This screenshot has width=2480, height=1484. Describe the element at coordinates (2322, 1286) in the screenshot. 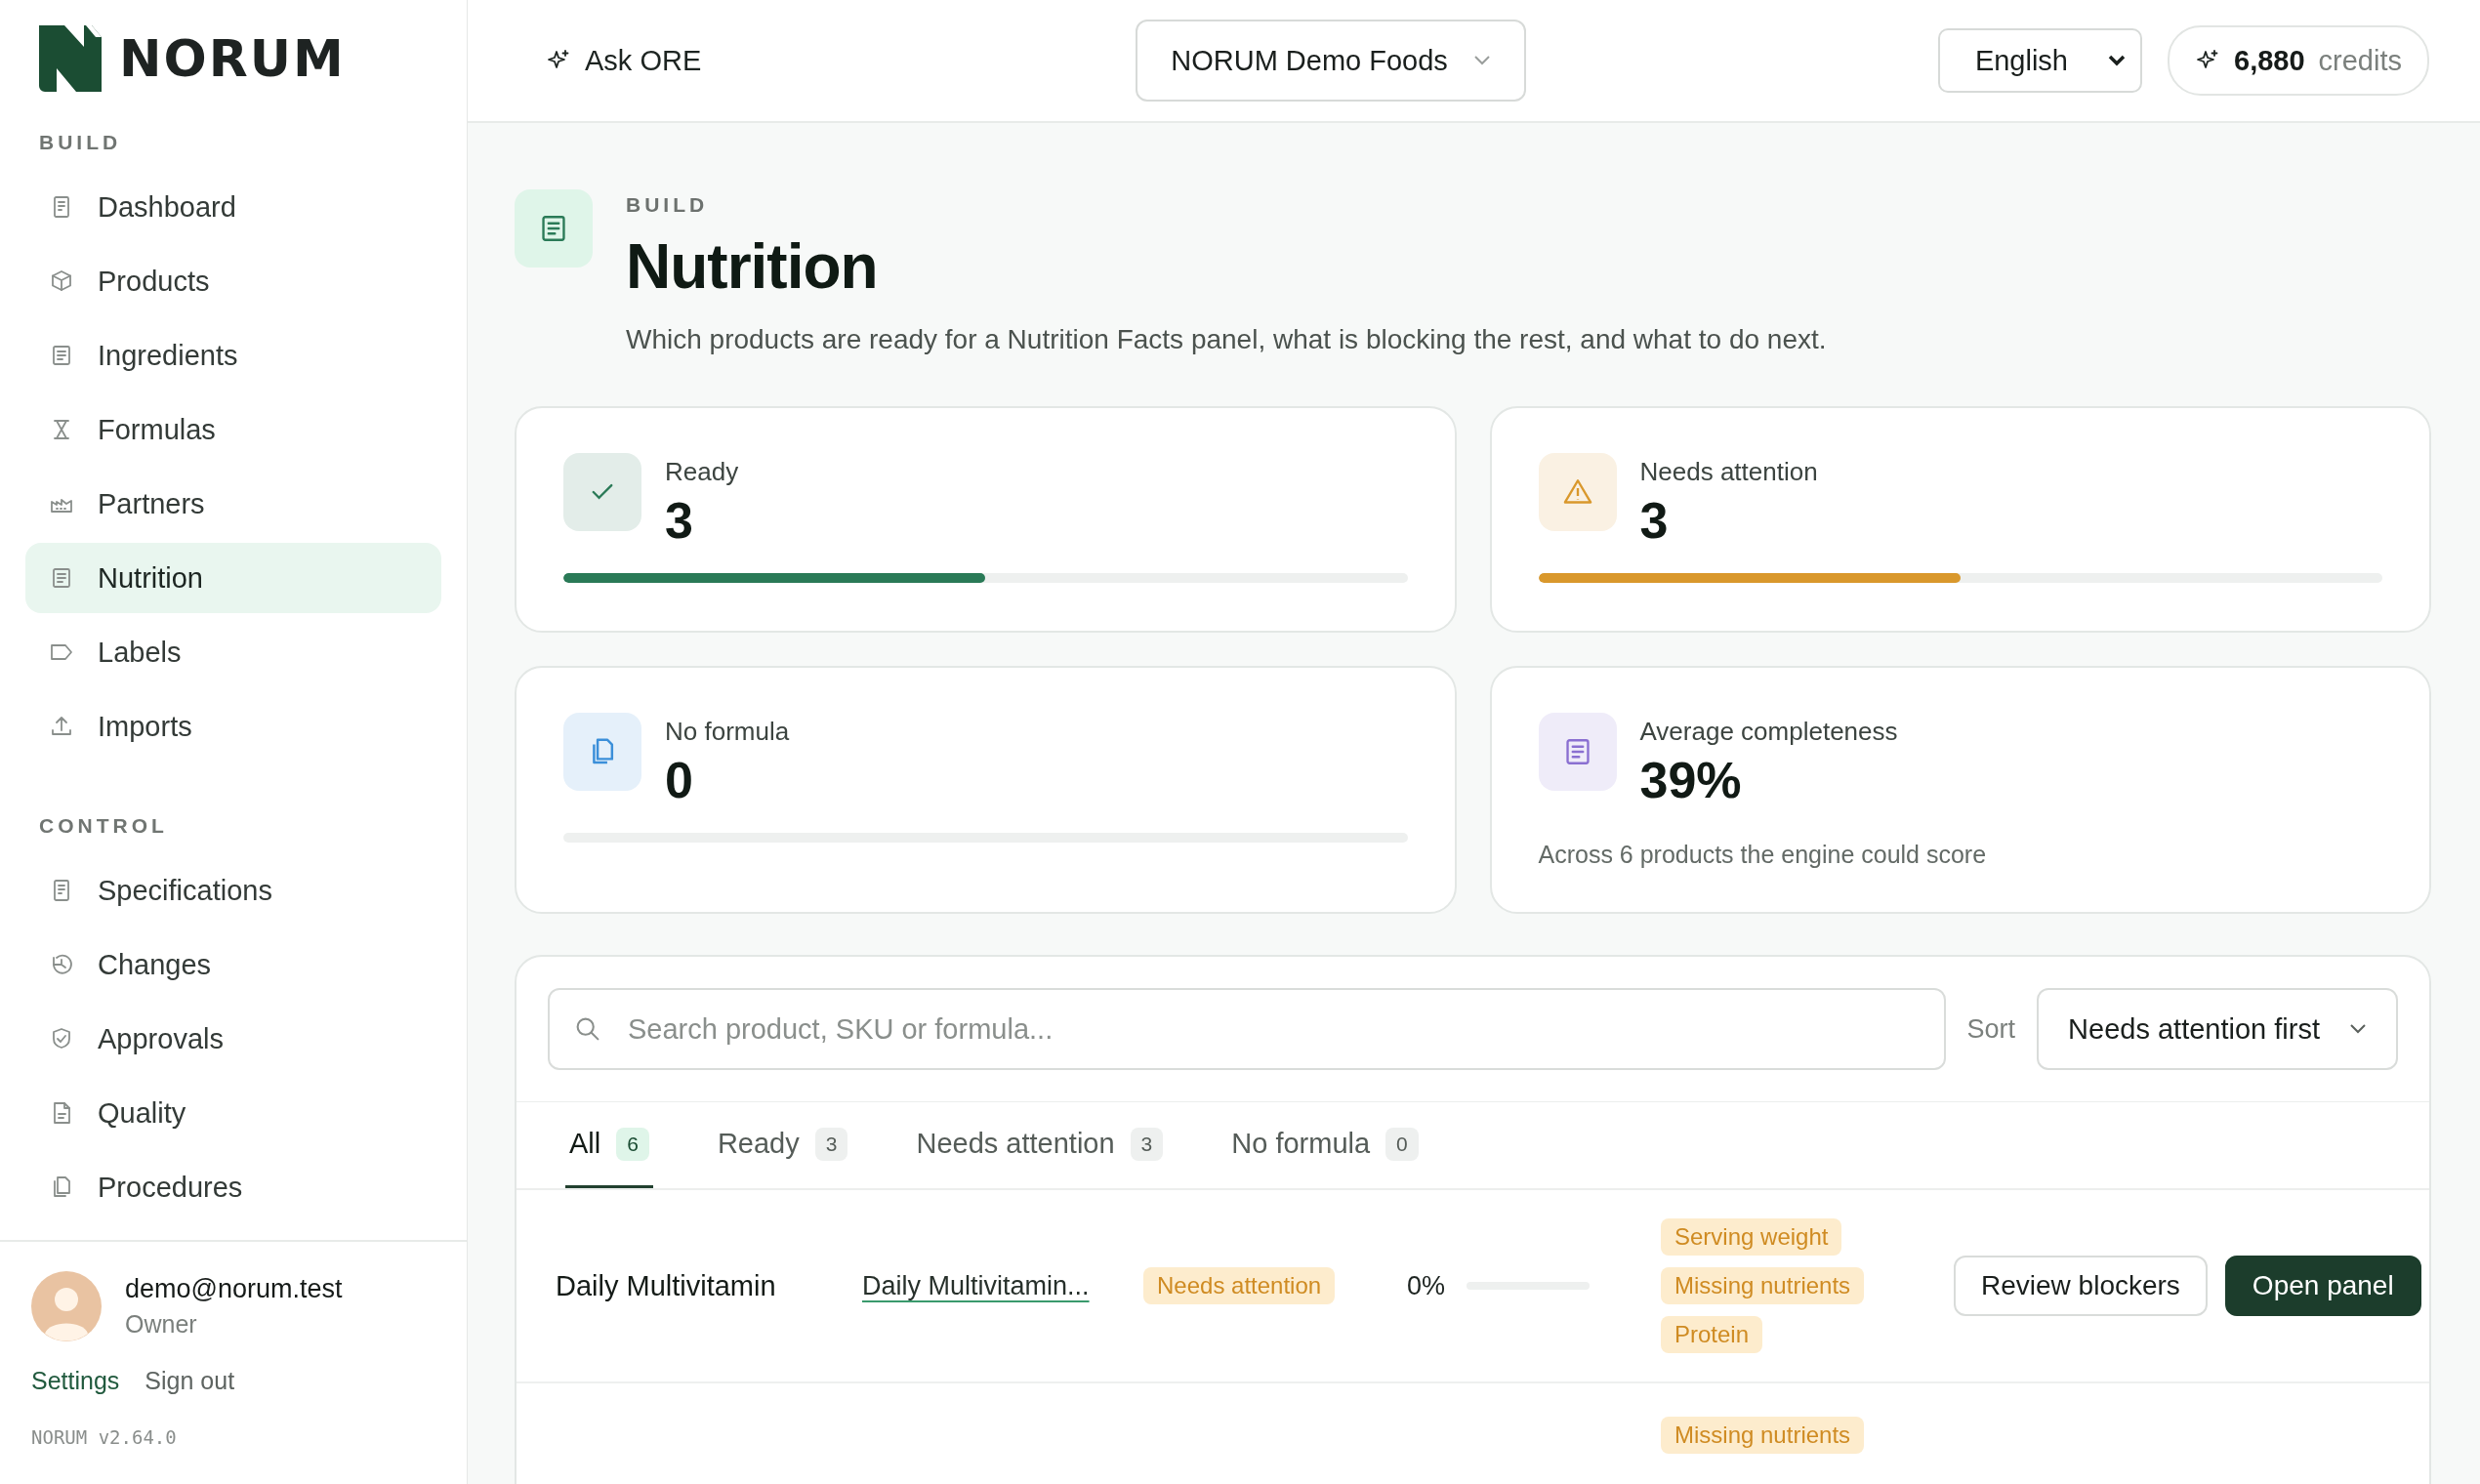

I see `open-panel-button: Open panel` at that location.